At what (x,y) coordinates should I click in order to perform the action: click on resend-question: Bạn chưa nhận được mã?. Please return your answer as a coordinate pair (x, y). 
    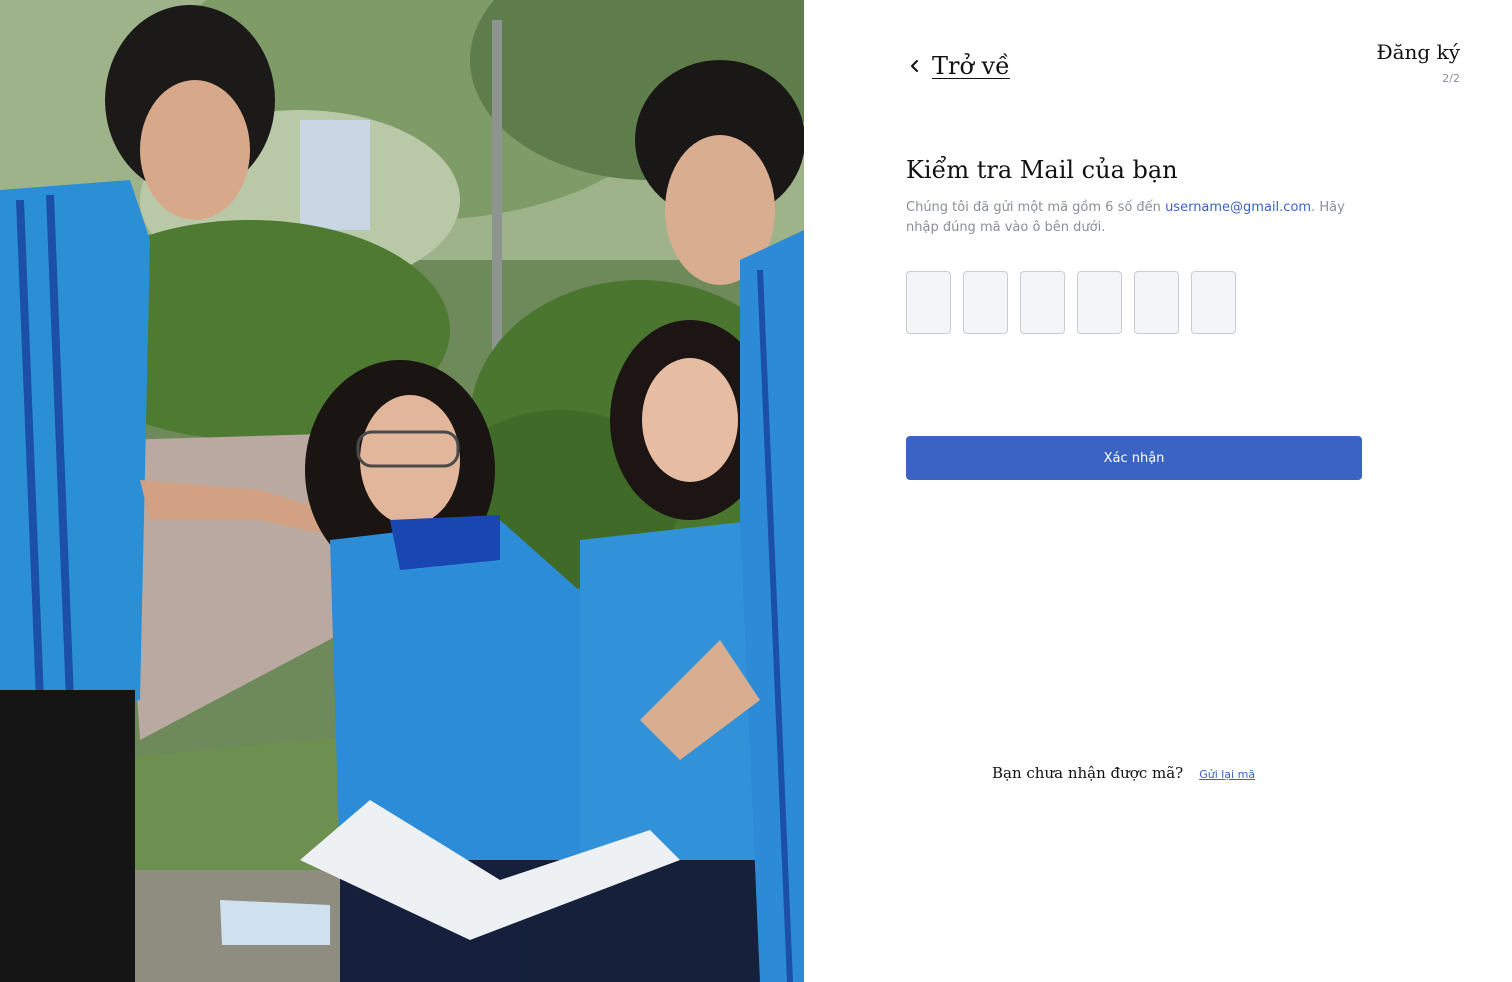
    Looking at the image, I should click on (1088, 773).